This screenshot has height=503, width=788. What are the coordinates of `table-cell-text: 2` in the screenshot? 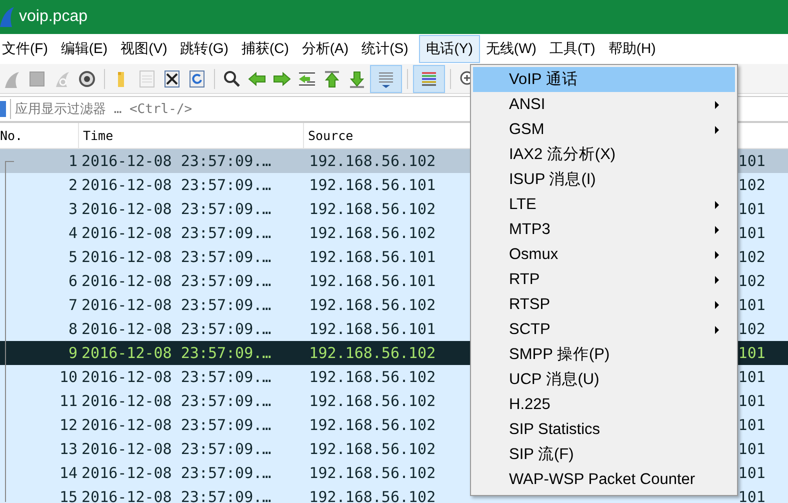 It's located at (73, 185).